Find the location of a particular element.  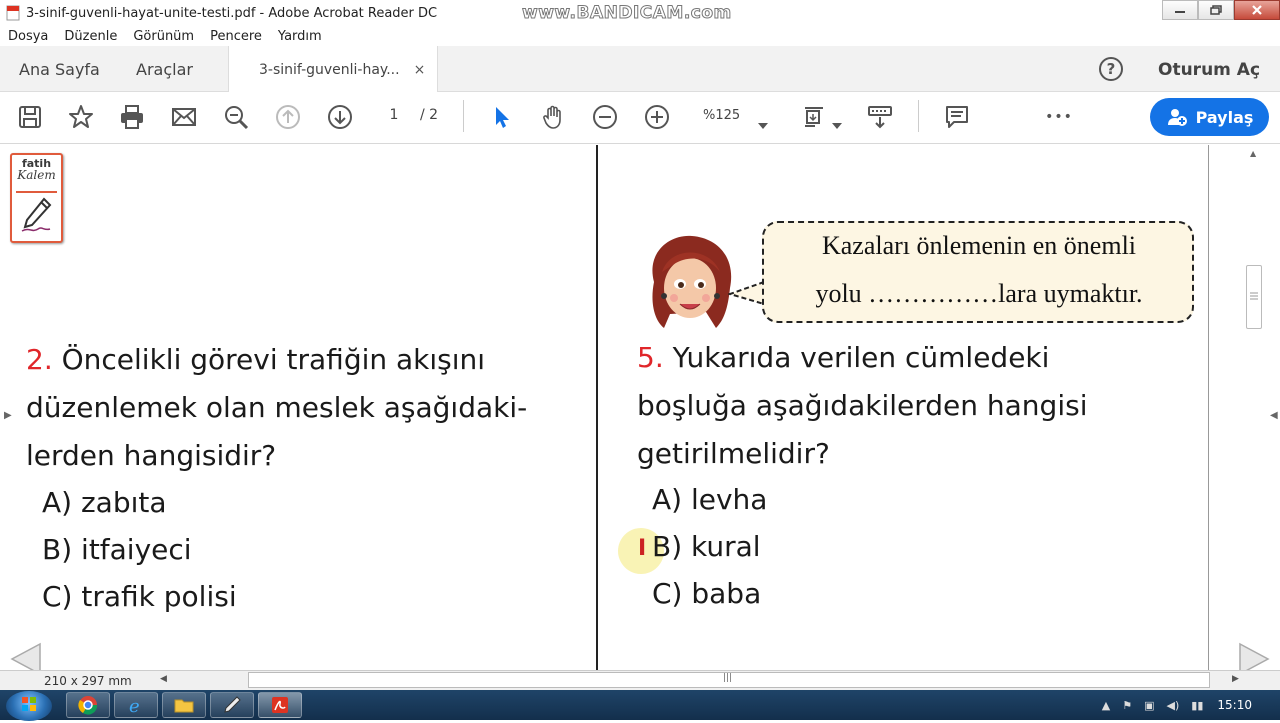

minimize-button is located at coordinates (1180, 10).